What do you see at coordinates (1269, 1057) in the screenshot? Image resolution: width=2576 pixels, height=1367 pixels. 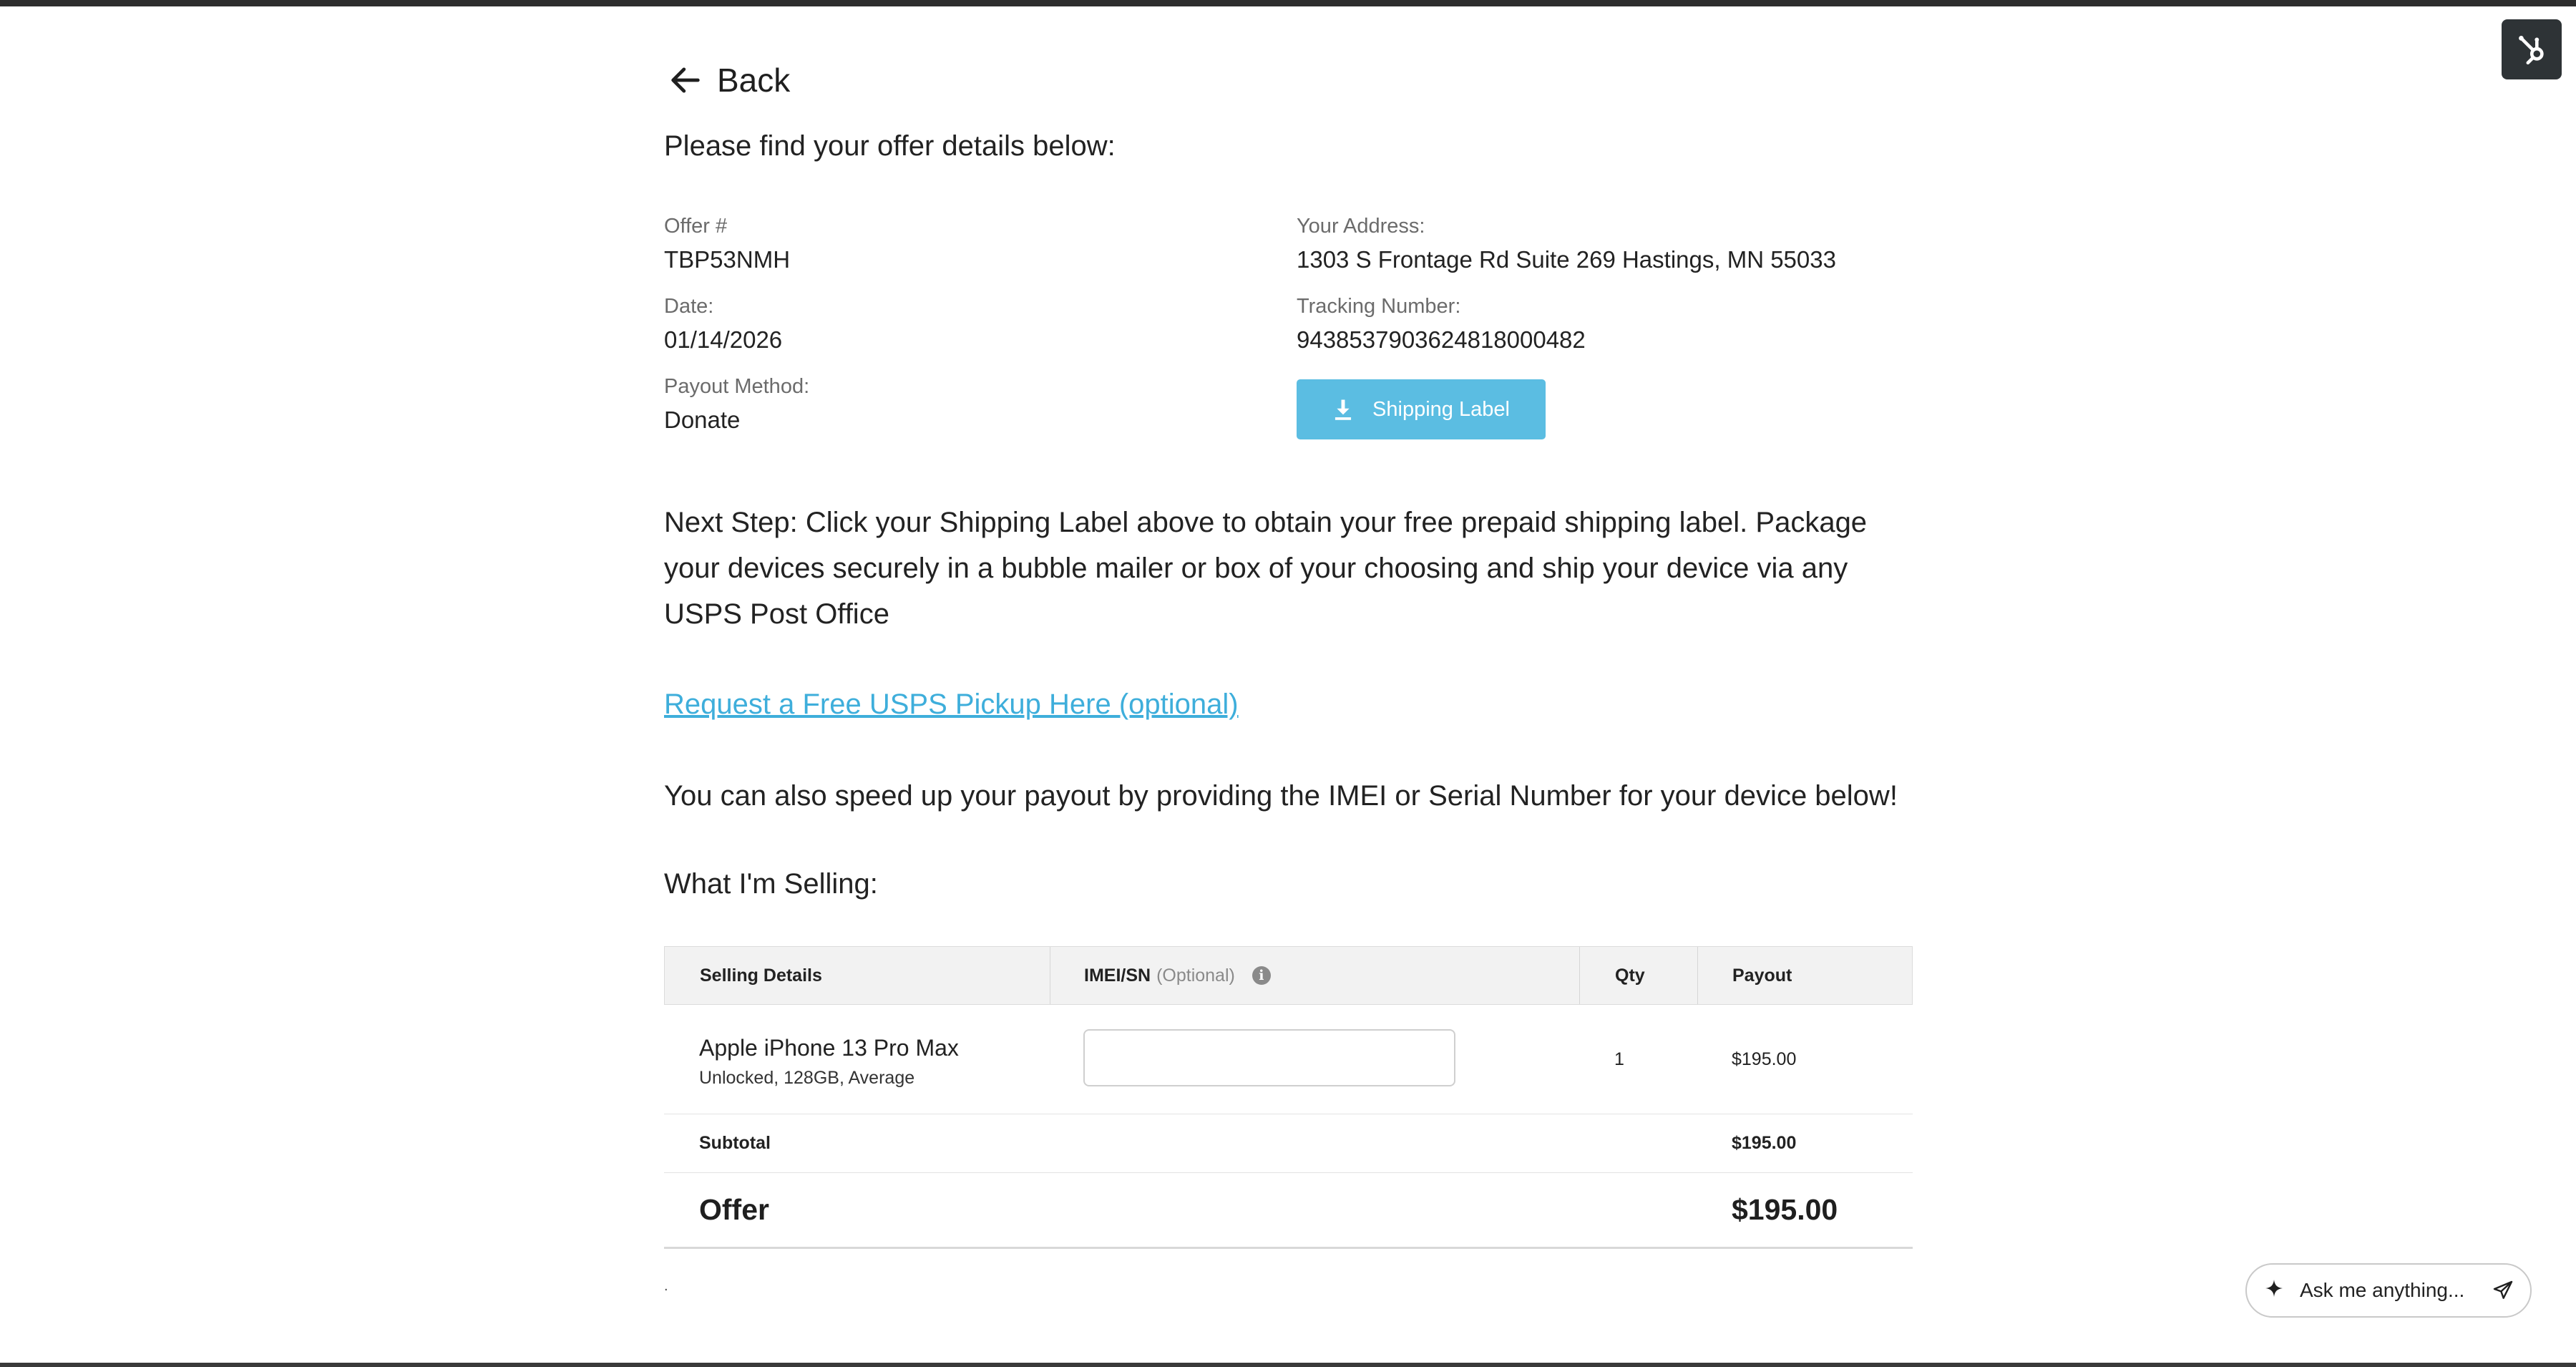 I see `imei-input` at bounding box center [1269, 1057].